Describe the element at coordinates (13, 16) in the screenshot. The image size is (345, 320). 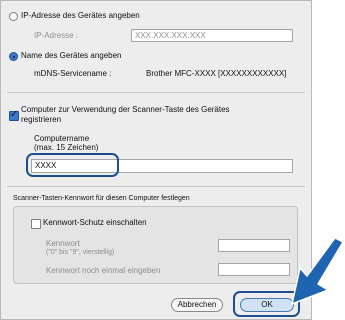
I see `ip-address-radio` at that location.